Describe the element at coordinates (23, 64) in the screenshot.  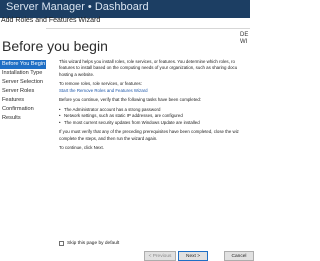
I see `nav-item-before-you-begin: Before You Begin` at that location.